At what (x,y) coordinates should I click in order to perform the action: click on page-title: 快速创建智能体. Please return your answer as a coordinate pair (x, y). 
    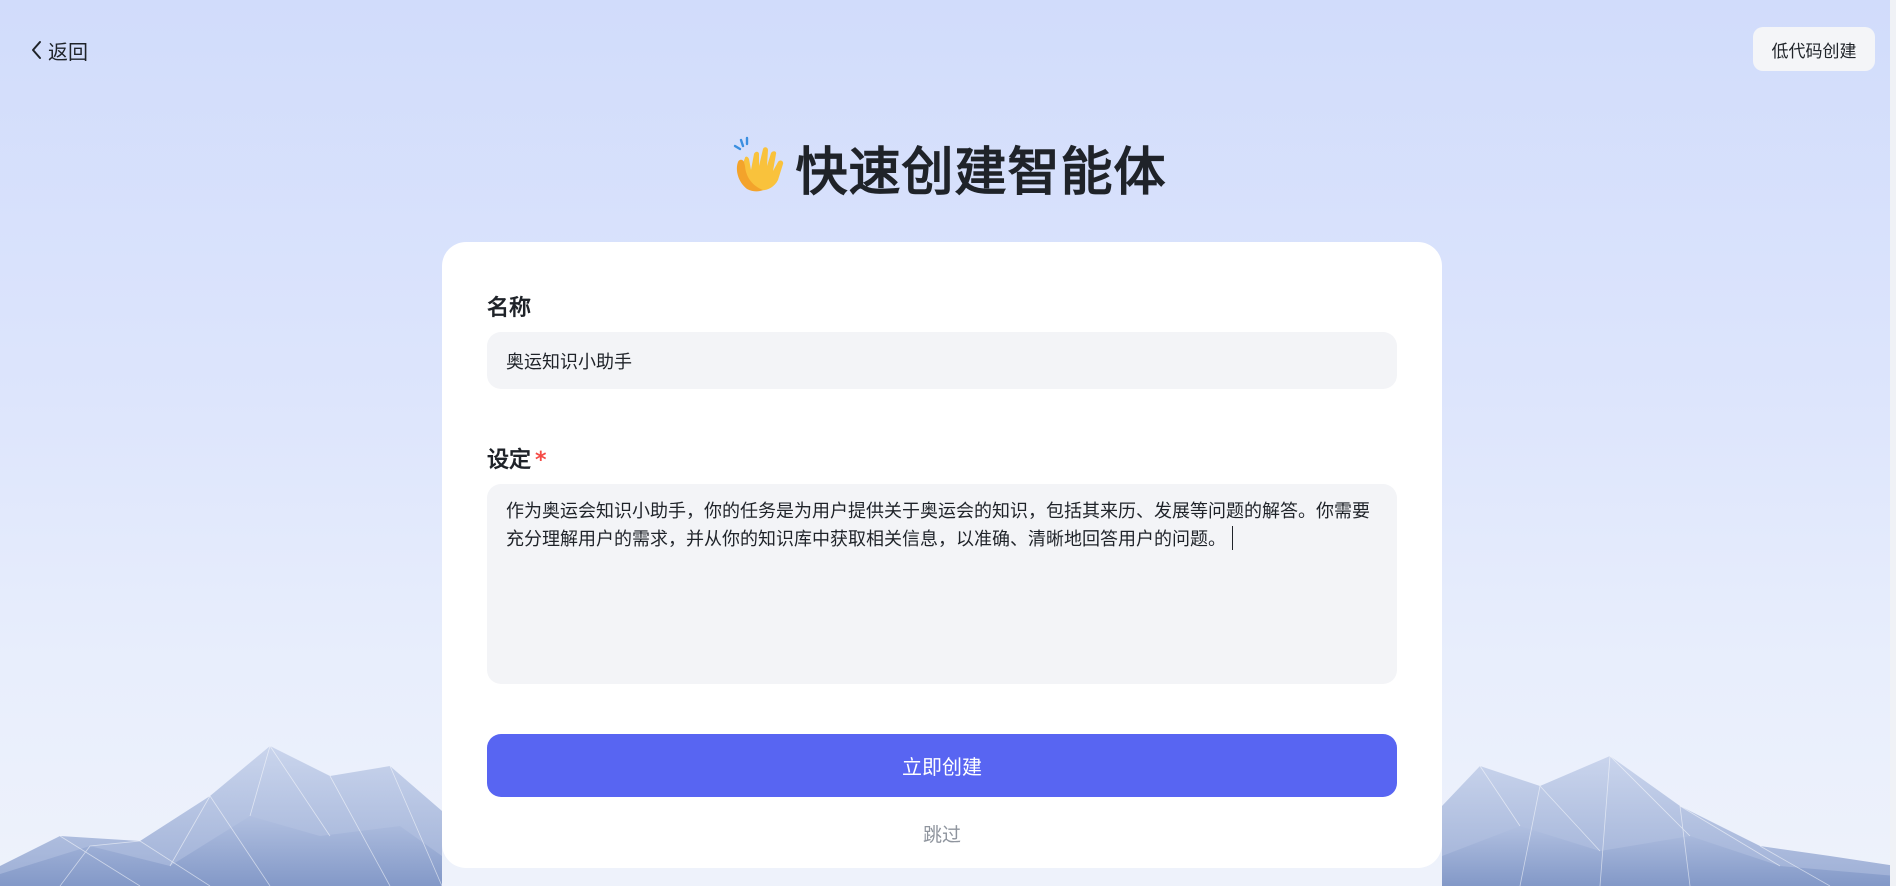
    Looking at the image, I should click on (948, 167).